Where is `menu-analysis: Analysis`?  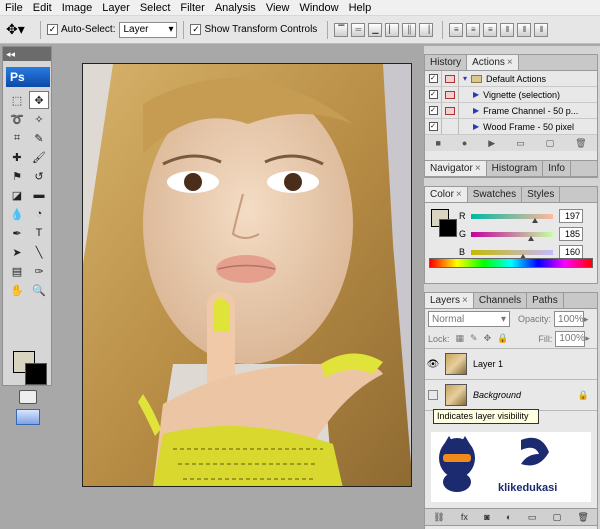
menu-analysis: Analysis is located at coordinates (235, 8).